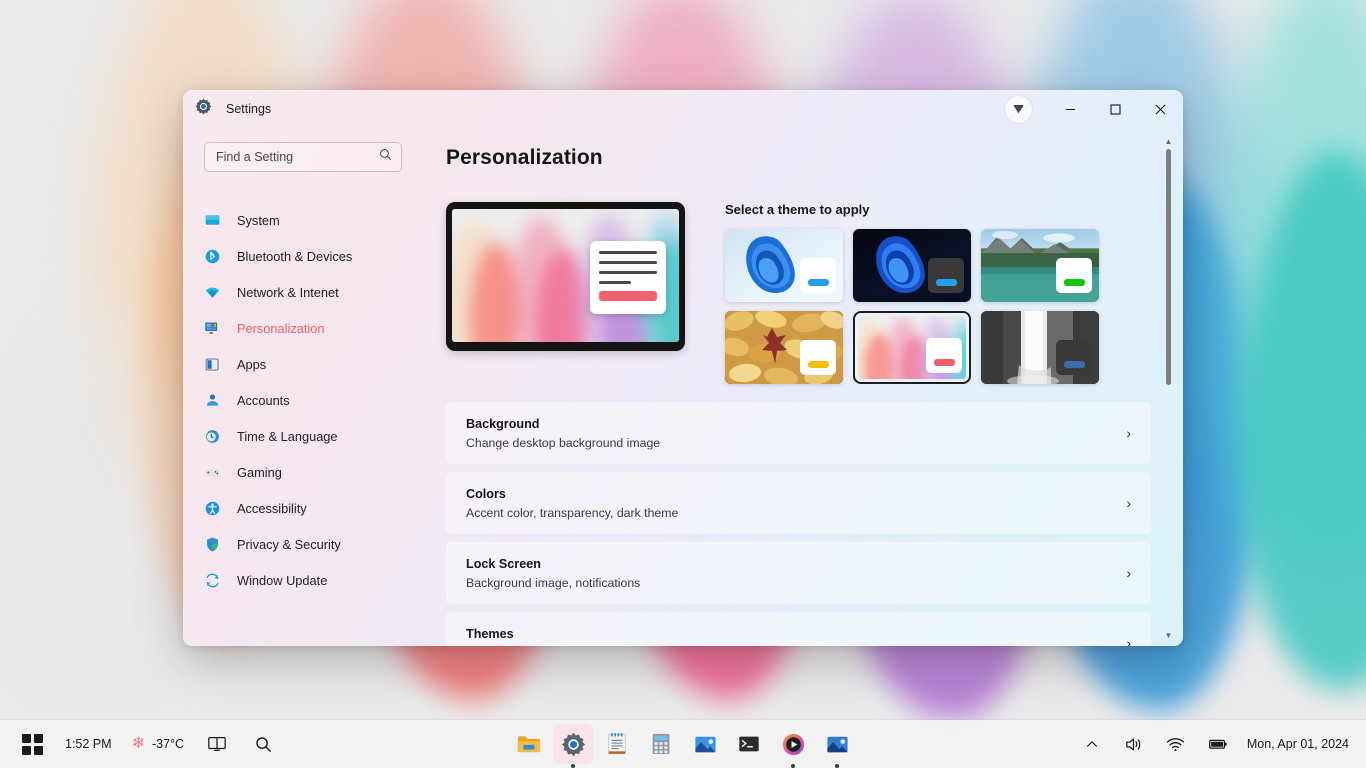  Describe the element at coordinates (797, 209) in the screenshot. I see `theme-picker-heading: Select a theme to apply` at that location.